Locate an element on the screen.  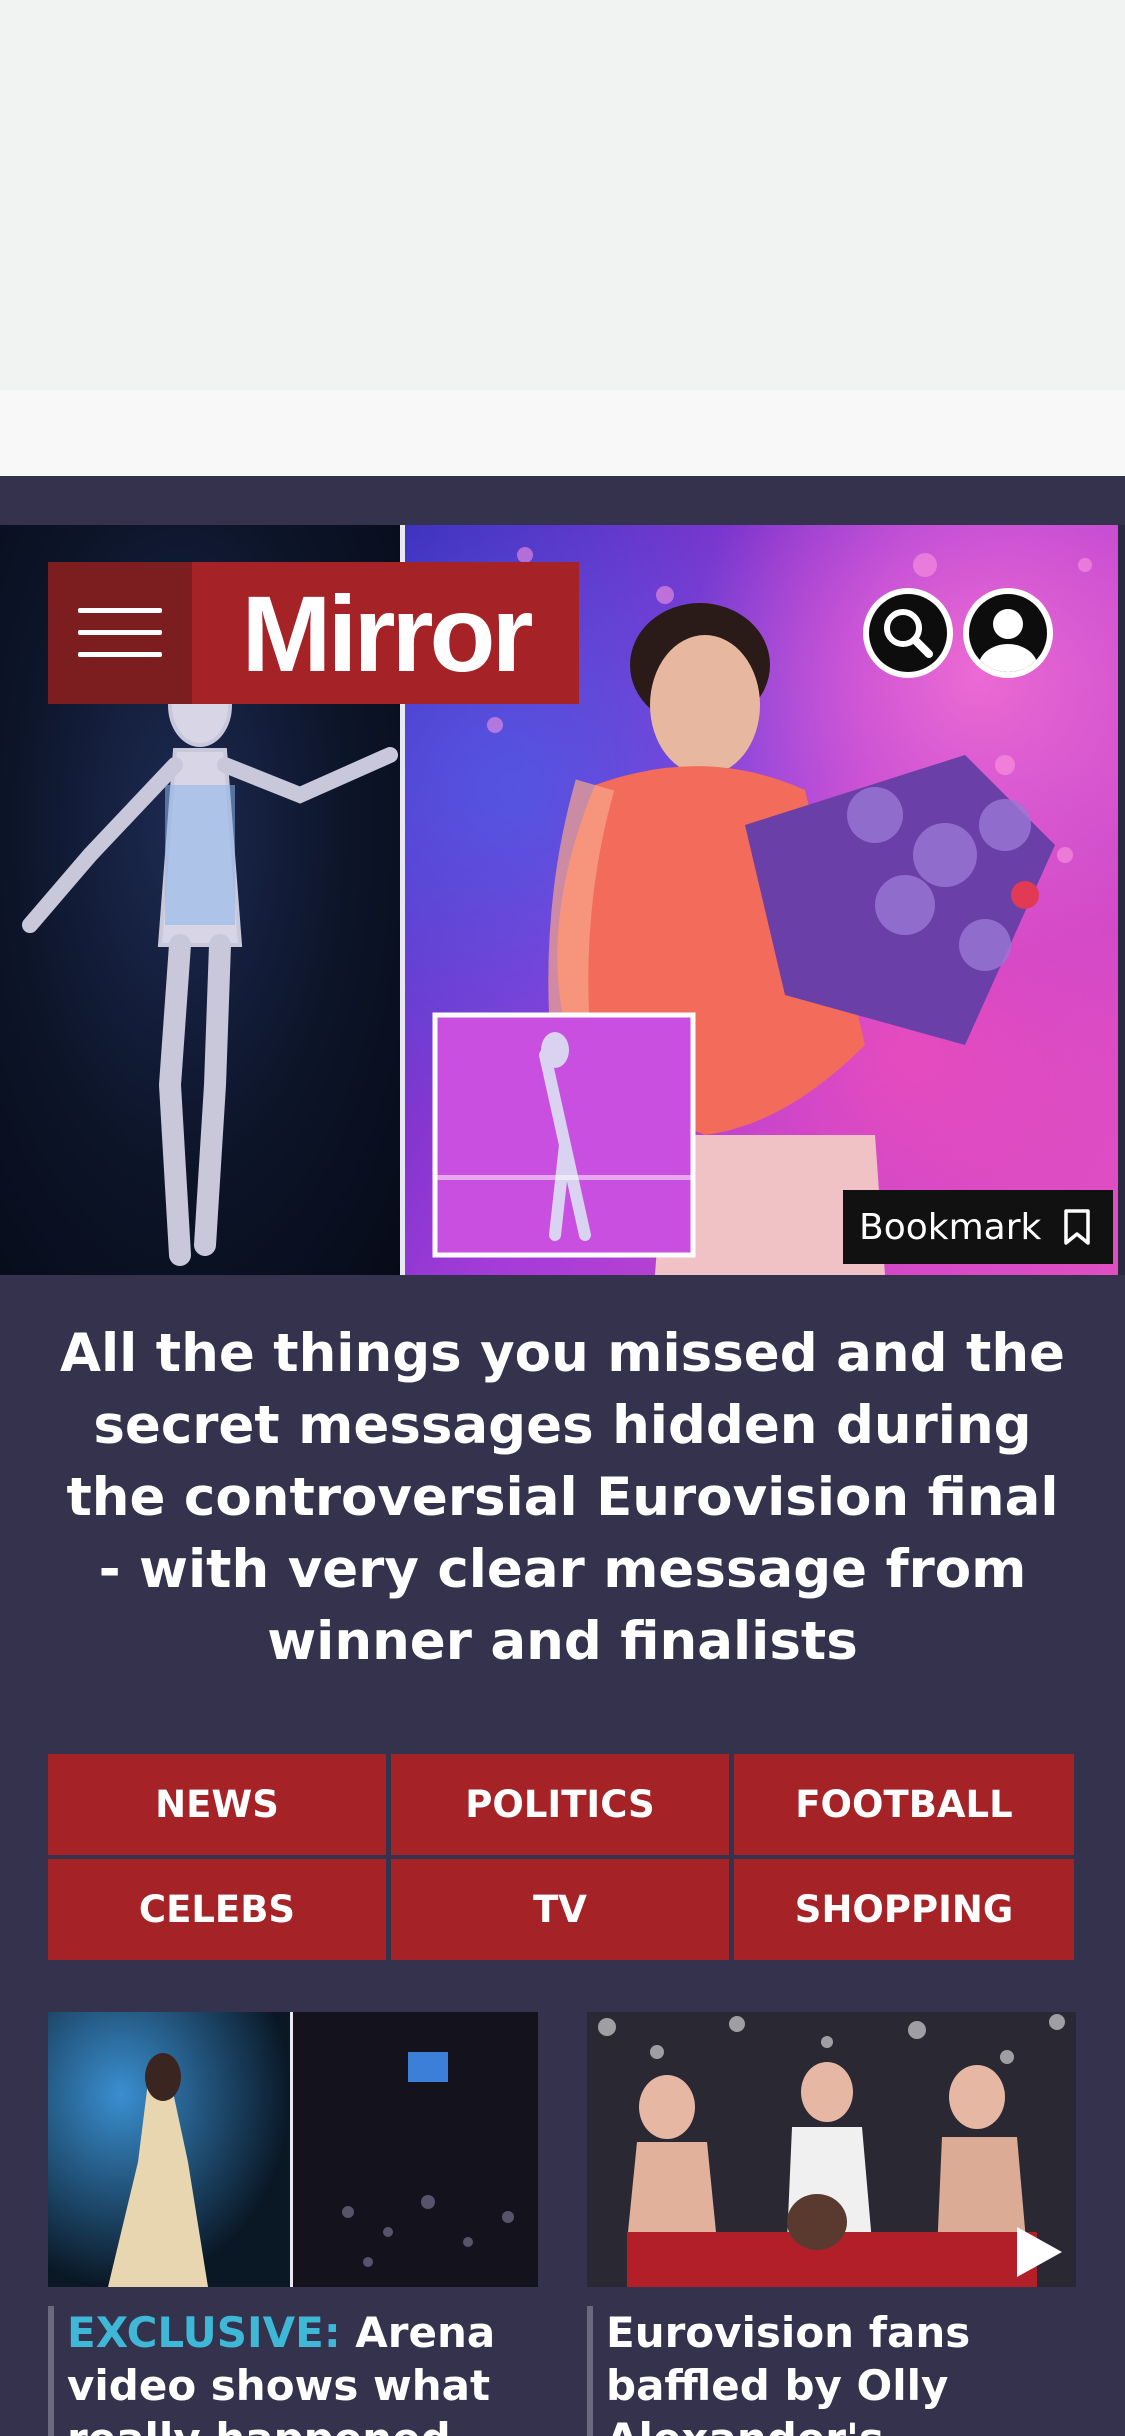
article-card-2-image is located at coordinates (831, 2149).